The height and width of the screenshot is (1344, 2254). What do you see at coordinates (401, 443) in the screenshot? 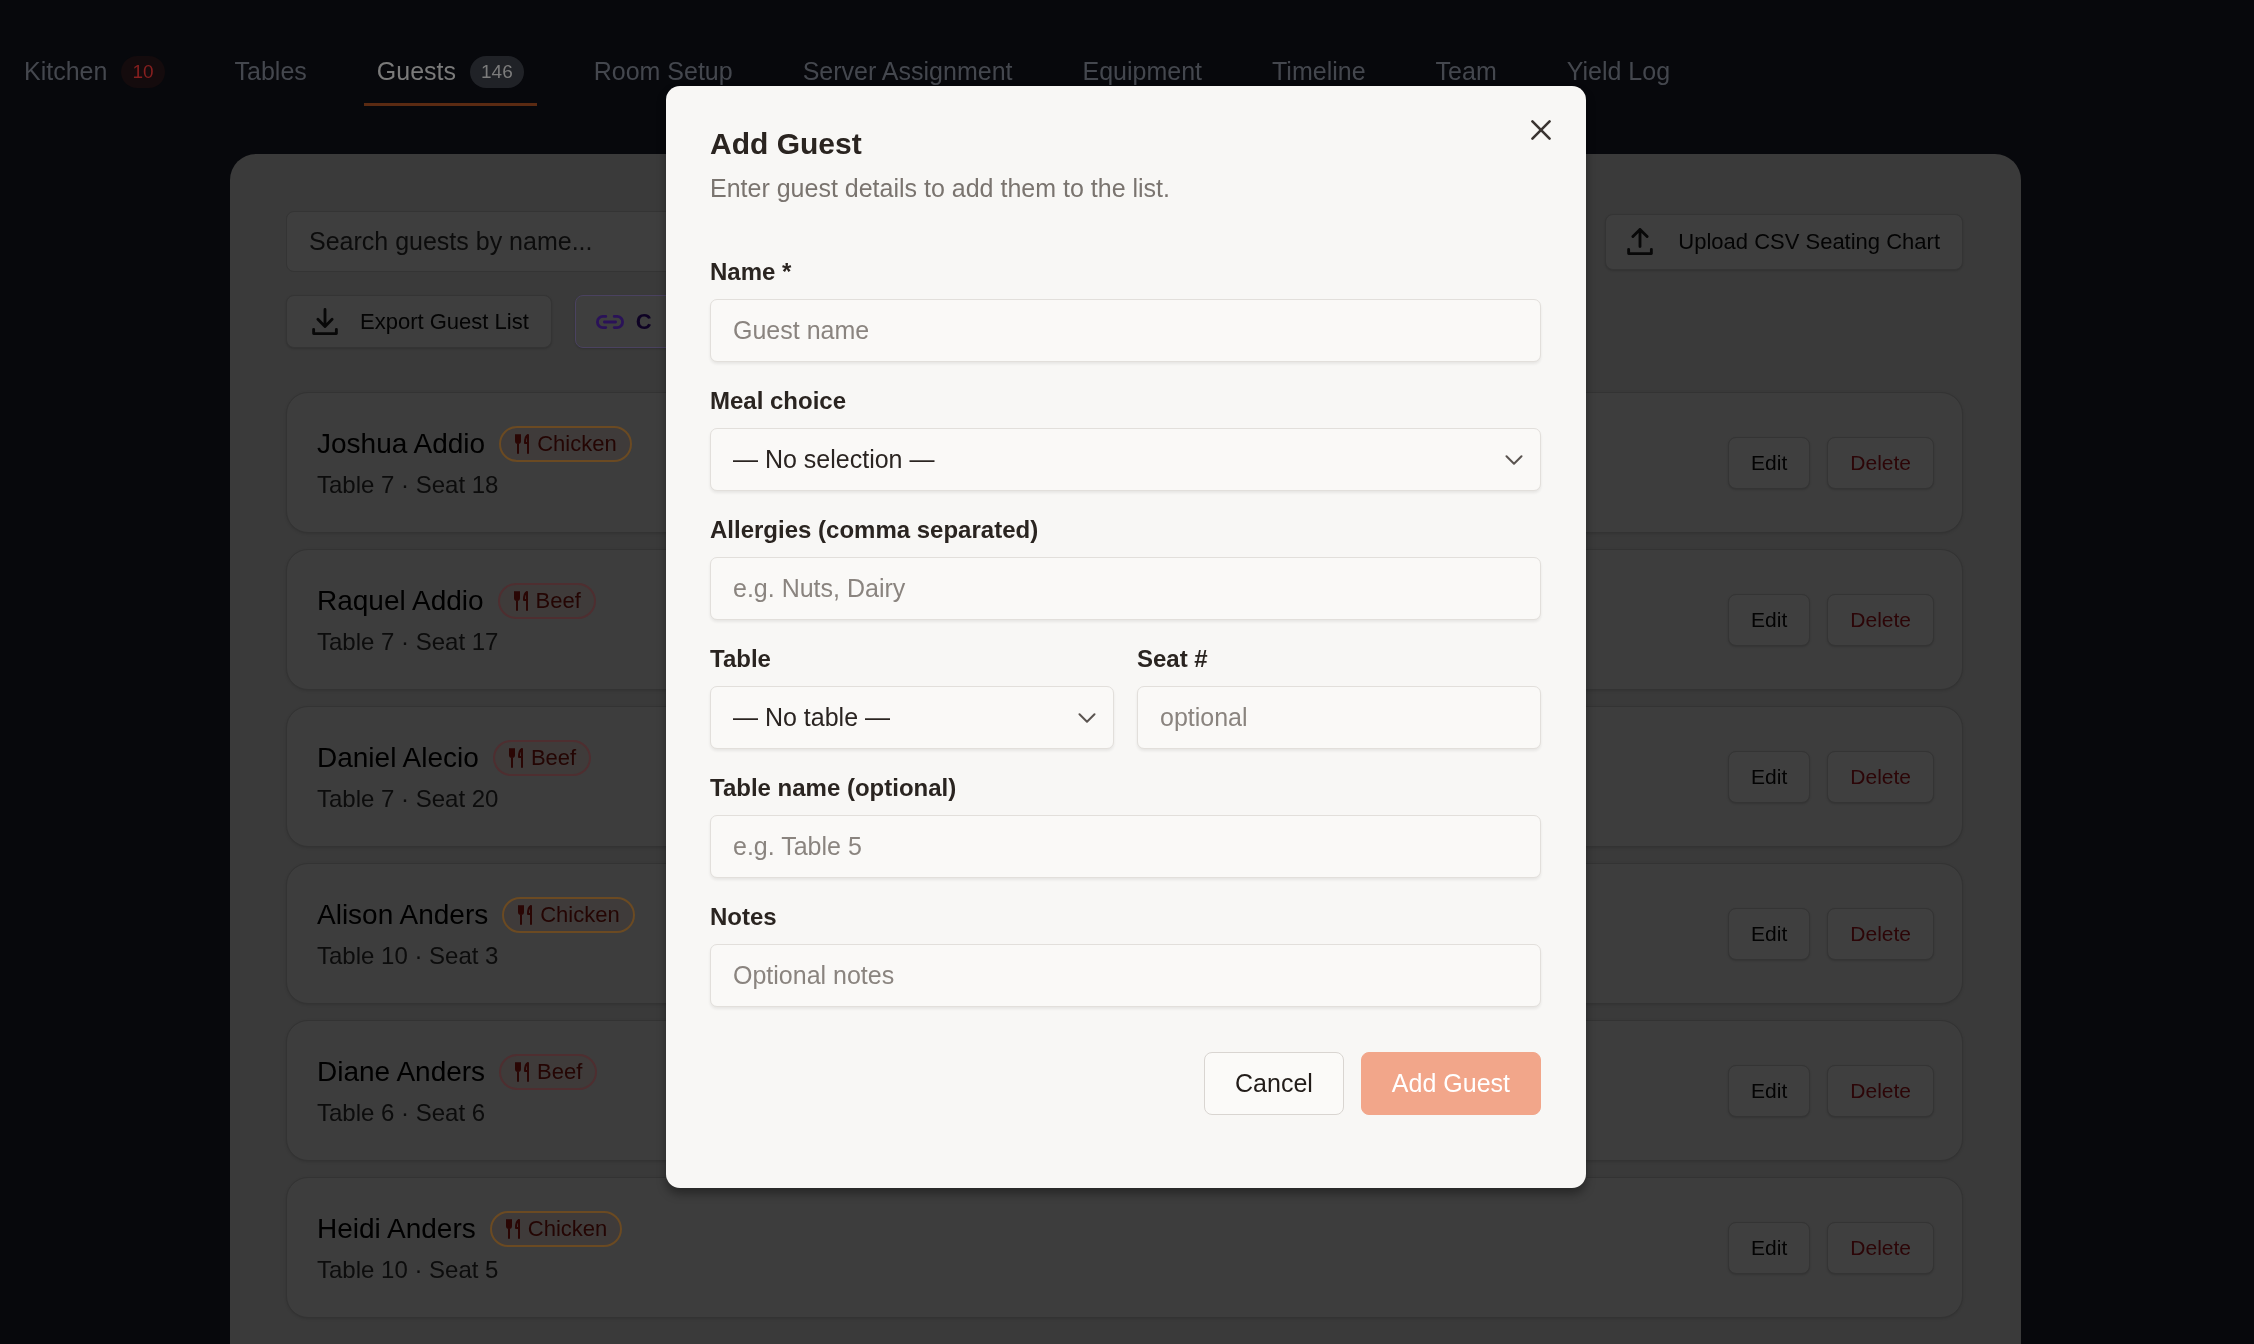
I see `guest-name: Joshua Addio` at bounding box center [401, 443].